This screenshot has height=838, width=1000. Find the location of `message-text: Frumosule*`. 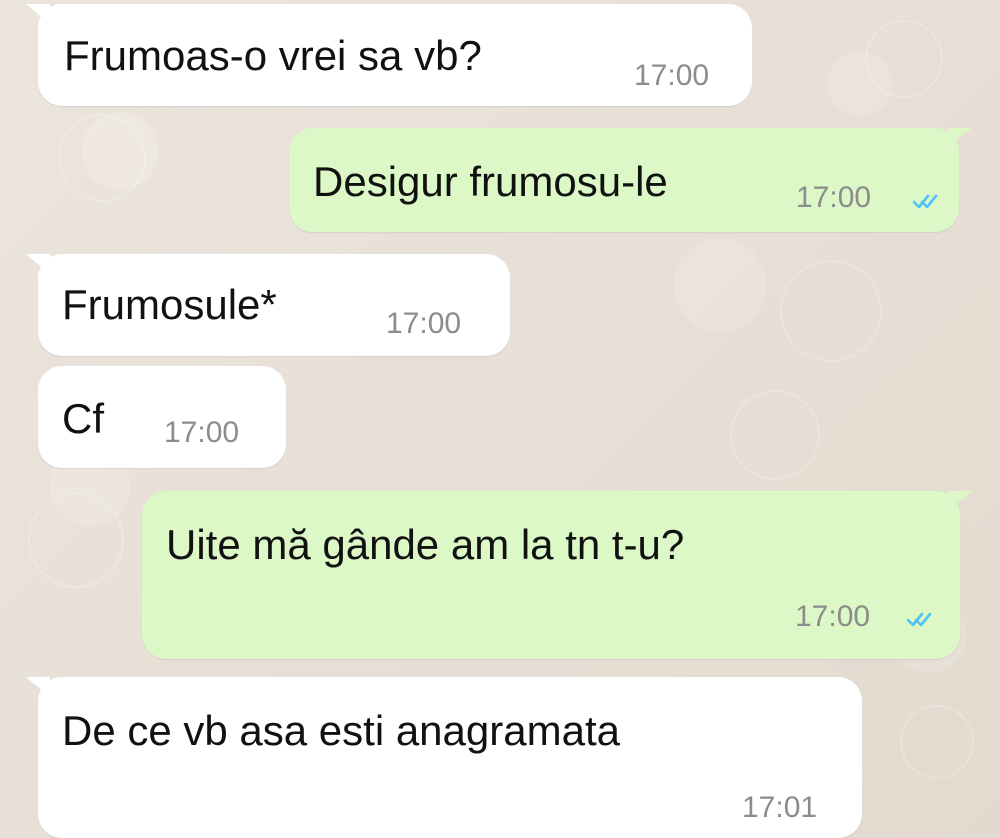

message-text: Frumosule* is located at coordinates (169, 304).